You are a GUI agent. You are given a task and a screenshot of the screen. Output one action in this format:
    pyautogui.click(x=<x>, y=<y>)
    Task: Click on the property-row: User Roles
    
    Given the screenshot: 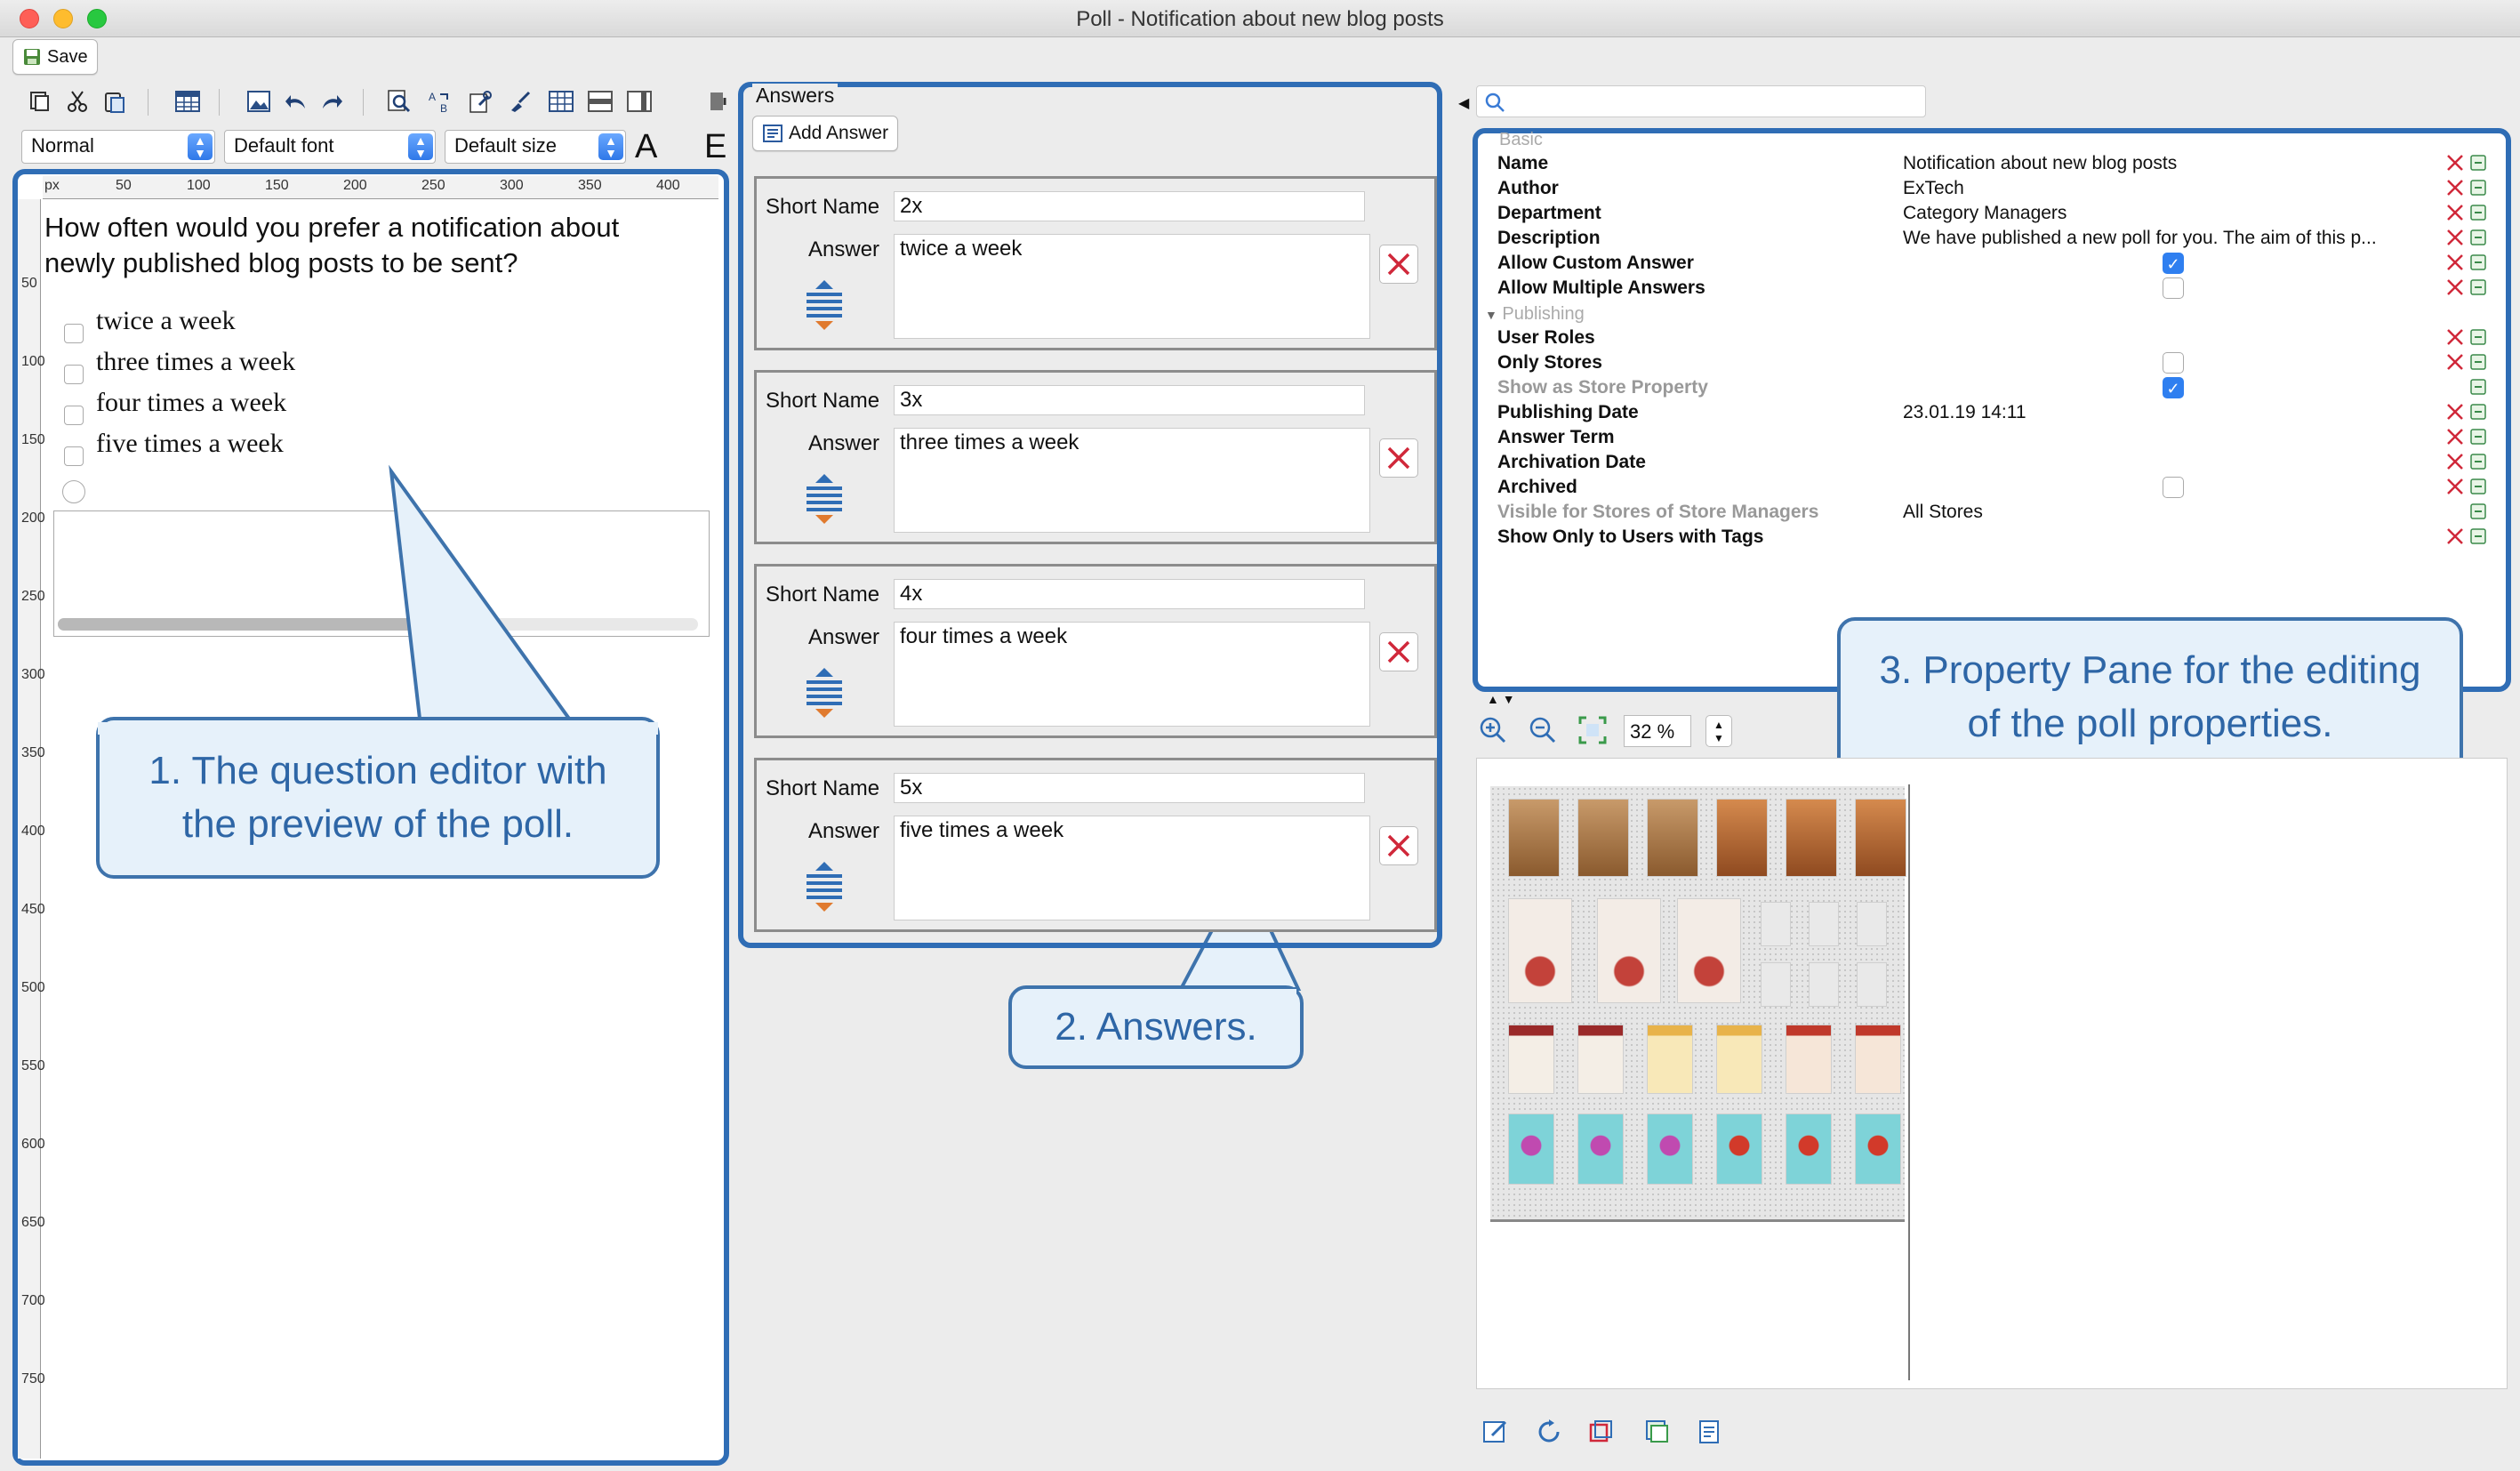 What is the action you would take?
    pyautogui.click(x=1988, y=338)
    